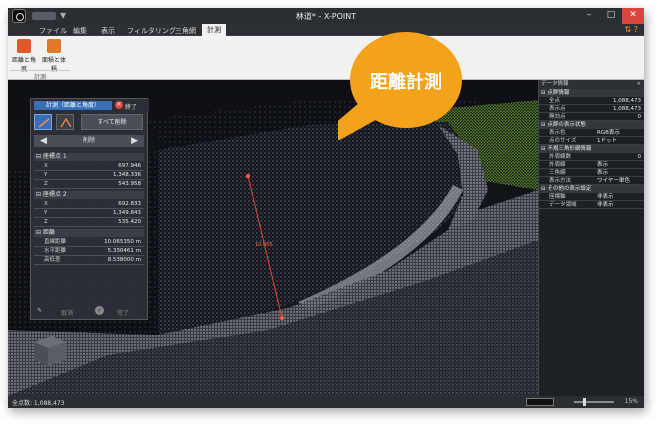 The height and width of the screenshot is (433, 660). Describe the element at coordinates (52, 260) in the screenshot. I see `row-key: 高低差` at that location.